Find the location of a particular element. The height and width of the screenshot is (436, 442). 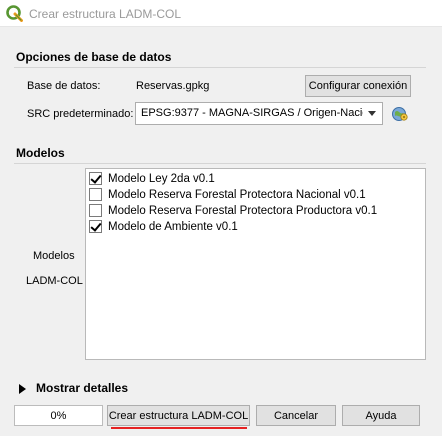

highlight-underline is located at coordinates (179, 428).